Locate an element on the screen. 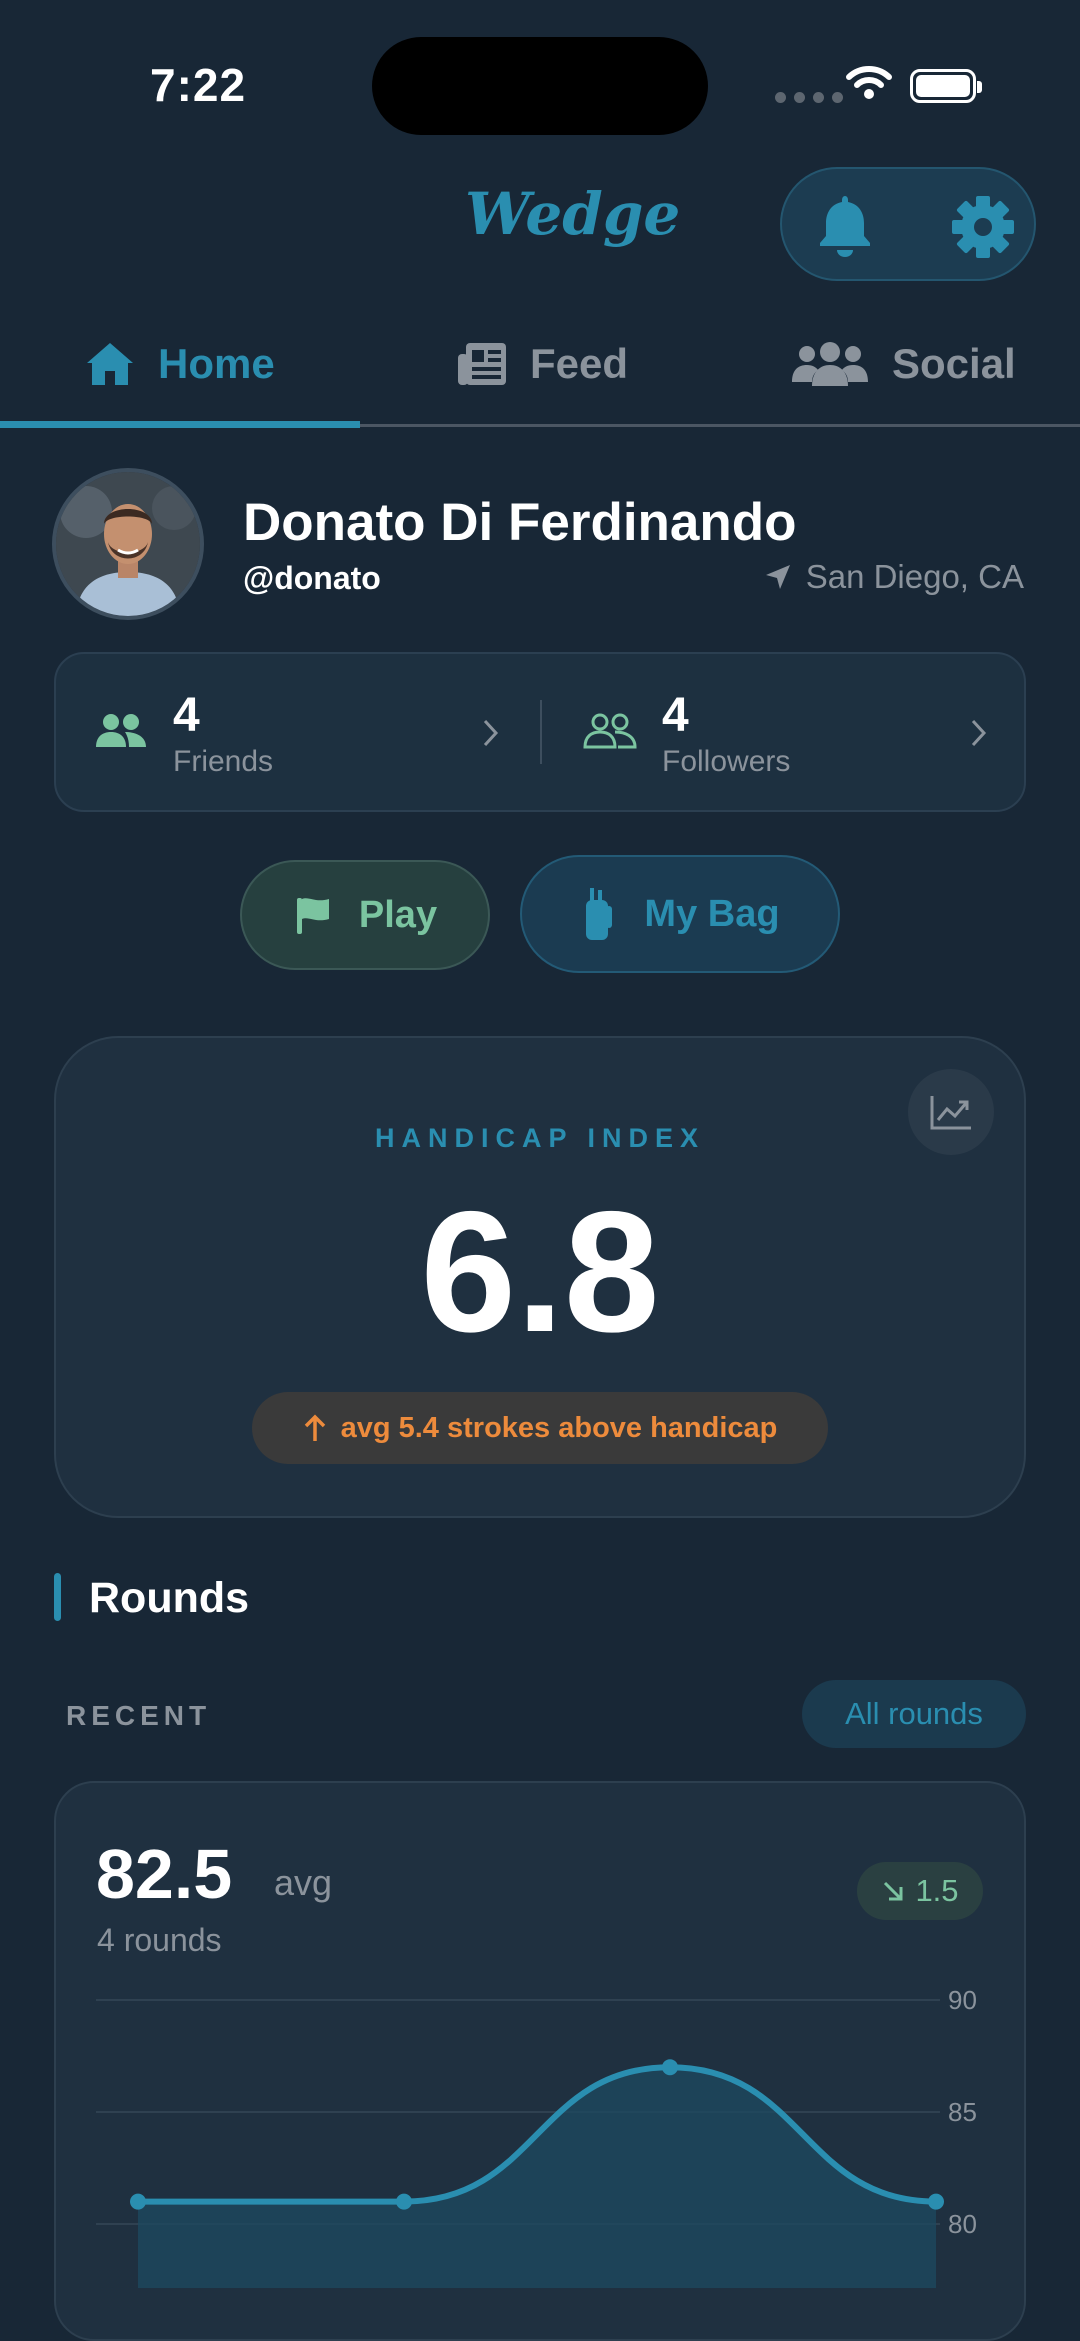 This screenshot has width=1080, height=2341. tab-social: Social is located at coordinates (903, 364).